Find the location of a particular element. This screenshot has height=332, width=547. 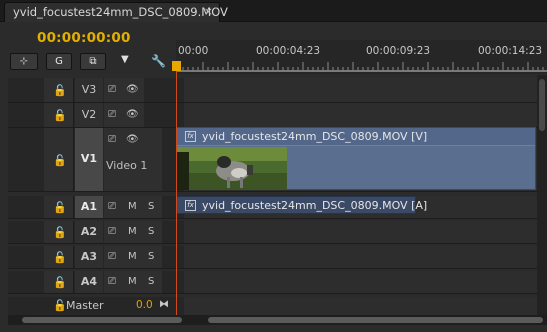

track-controls-a4: ⎚ M S is located at coordinates (133, 282).